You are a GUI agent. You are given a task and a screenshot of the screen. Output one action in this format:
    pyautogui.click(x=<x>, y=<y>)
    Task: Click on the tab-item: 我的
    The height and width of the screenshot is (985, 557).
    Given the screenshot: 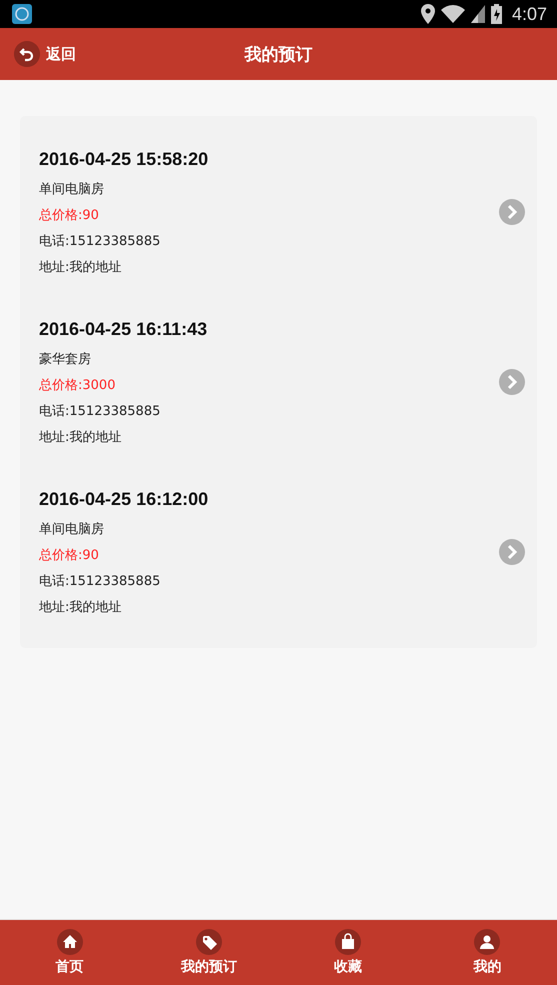 What is the action you would take?
    pyautogui.click(x=487, y=952)
    